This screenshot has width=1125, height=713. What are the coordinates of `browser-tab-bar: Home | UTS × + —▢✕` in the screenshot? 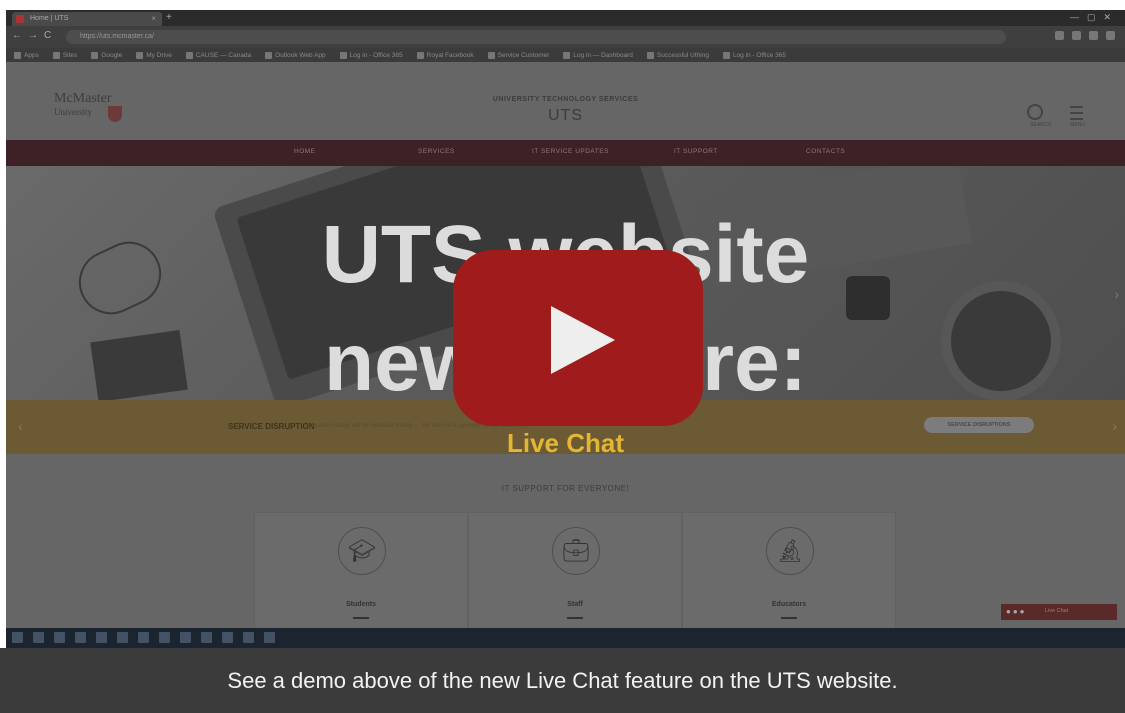 It's located at (565, 18).